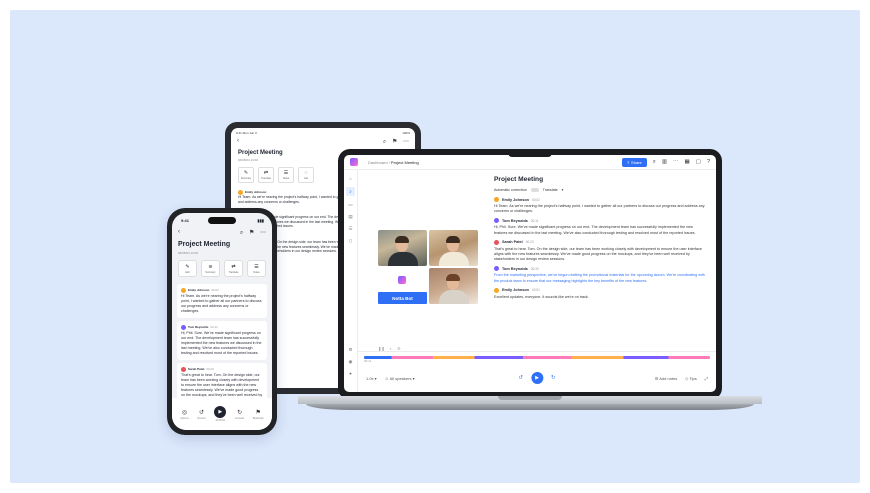 The image size is (870, 493). I want to click on chart-icon: ▥, so click(664, 162).